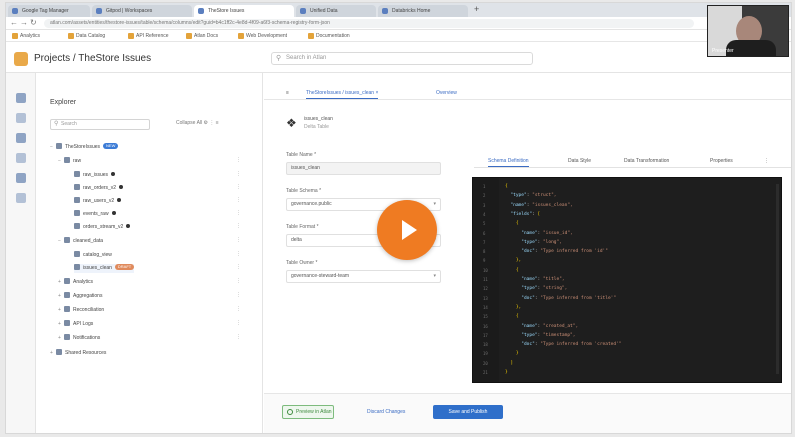 The image size is (795, 437). I want to click on lineage-icon, so click(21, 158).